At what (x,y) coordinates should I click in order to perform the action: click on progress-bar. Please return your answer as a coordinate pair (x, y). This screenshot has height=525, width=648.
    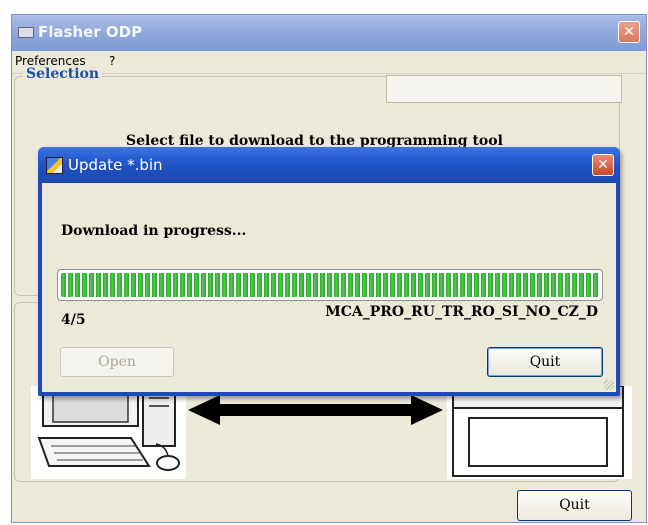
    Looking at the image, I should click on (330, 285).